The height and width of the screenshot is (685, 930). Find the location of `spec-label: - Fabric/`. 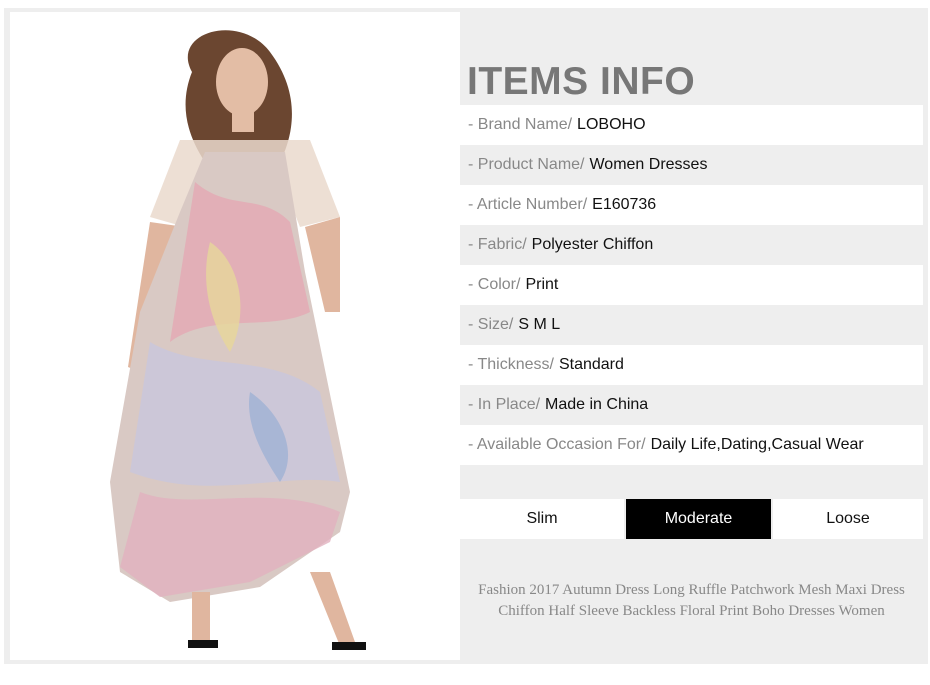

spec-label: - Fabric/ is located at coordinates (497, 244).